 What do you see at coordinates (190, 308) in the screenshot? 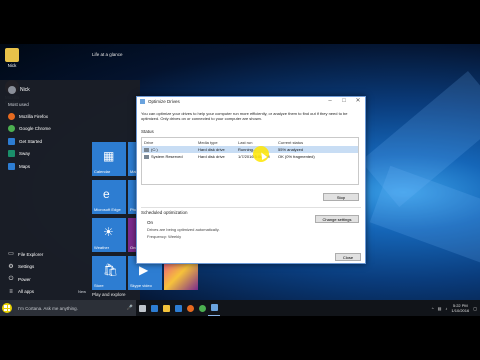
I see `taskbar-firefox` at bounding box center [190, 308].